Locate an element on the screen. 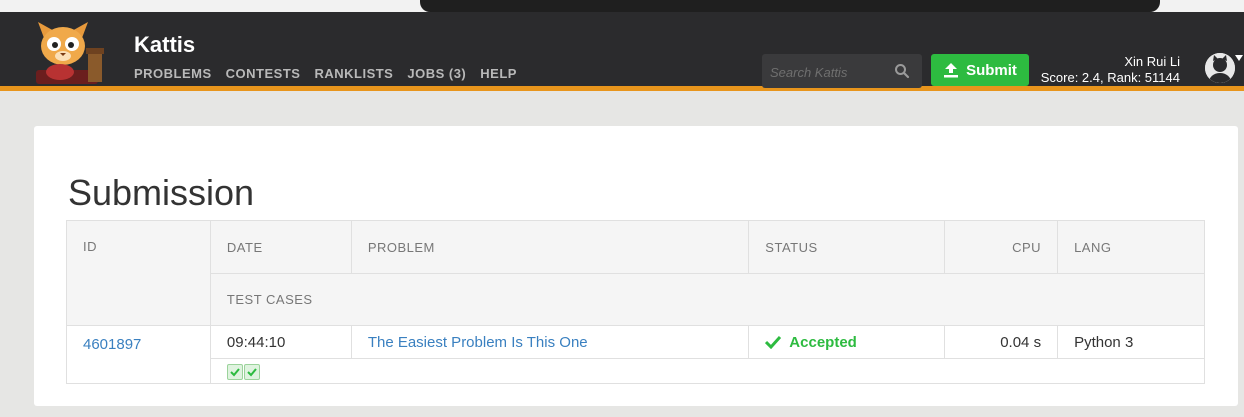  nav-problems: PROBLEMS is located at coordinates (173, 73).